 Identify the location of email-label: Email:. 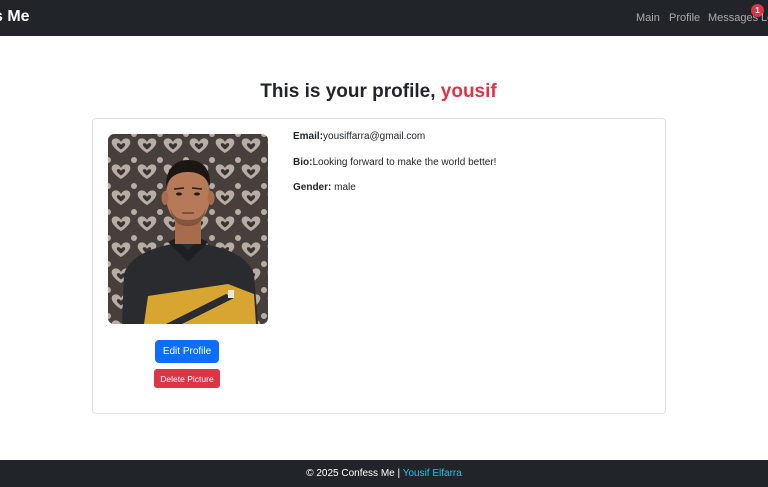
(308, 136).